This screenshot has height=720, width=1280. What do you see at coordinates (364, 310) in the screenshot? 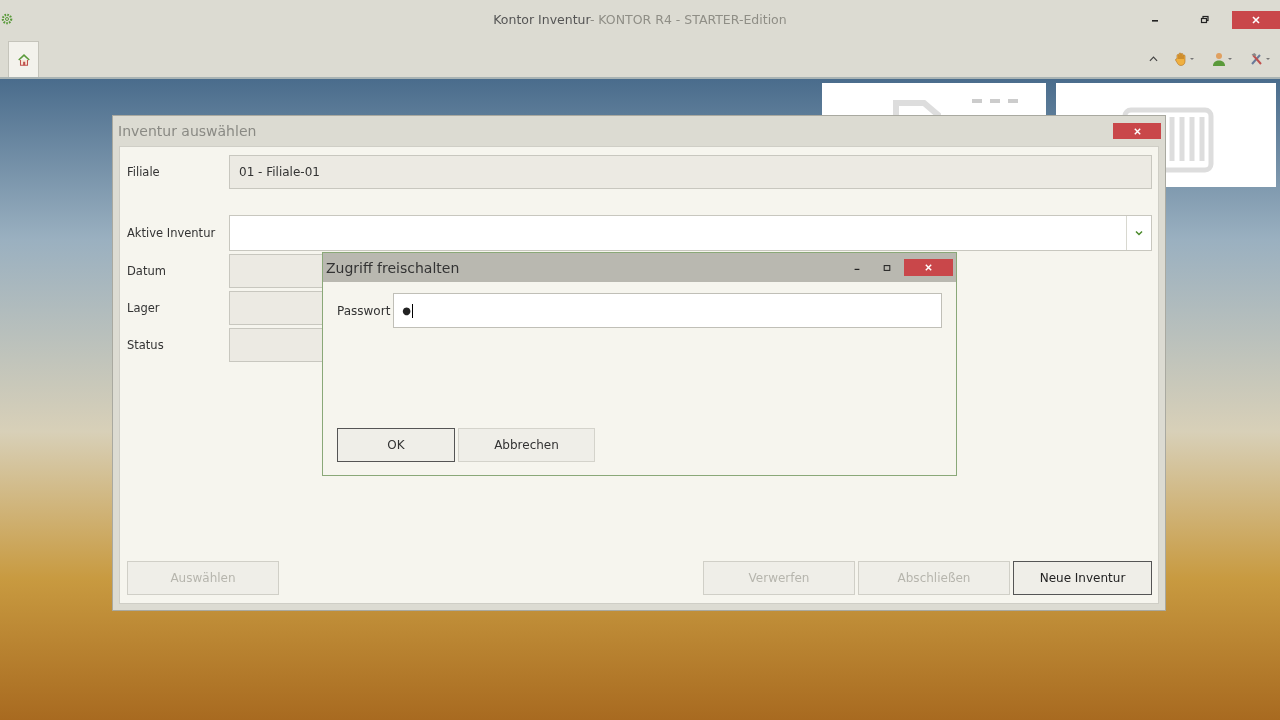
I see `field-label: Passwort` at bounding box center [364, 310].